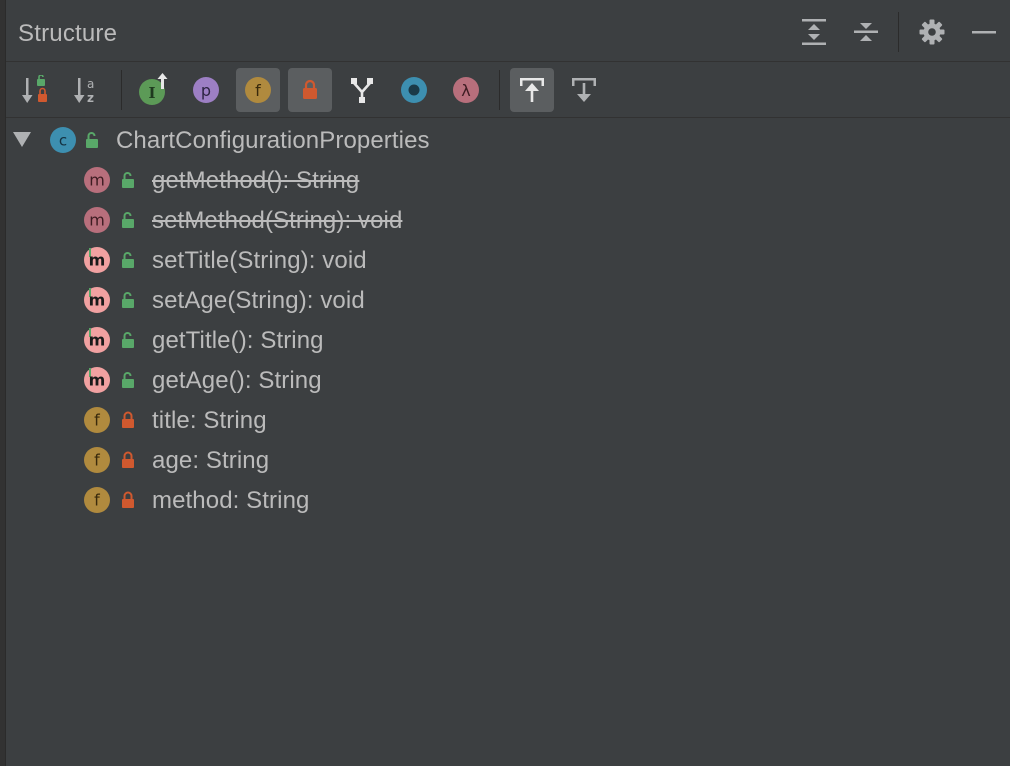  What do you see at coordinates (22, 140) in the screenshot?
I see `expanded-triangle-icon` at bounding box center [22, 140].